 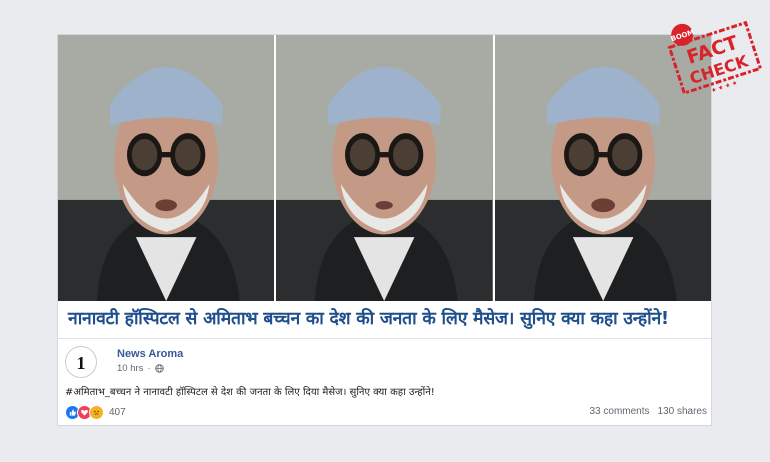 What do you see at coordinates (117, 412) in the screenshot?
I see `reaction-count: 407` at bounding box center [117, 412].